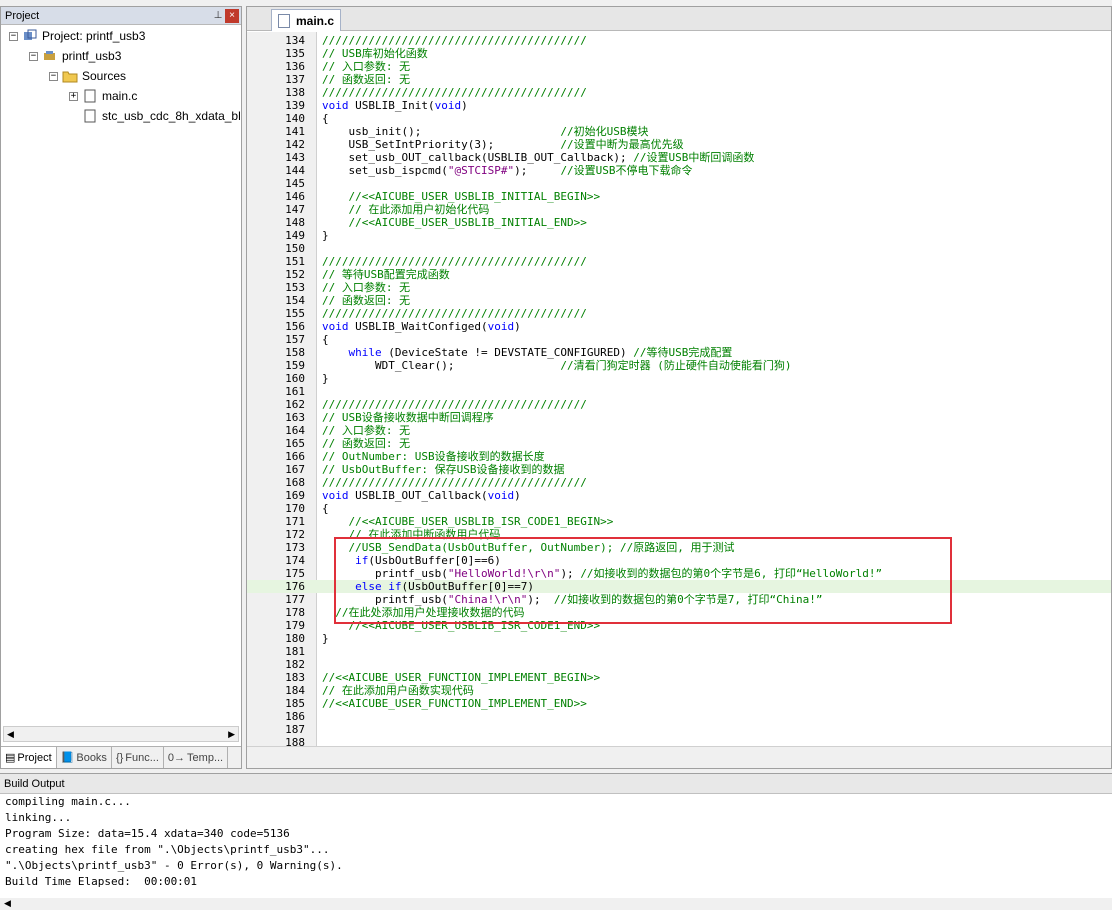 This screenshot has width=1112, height=910. What do you see at coordinates (679, 287) in the screenshot?
I see `code-line: 153 // 入口参数: 无` at bounding box center [679, 287].